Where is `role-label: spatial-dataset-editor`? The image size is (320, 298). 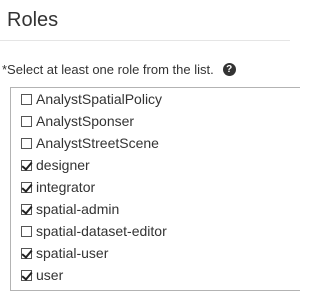 role-label: spatial-dataset-editor is located at coordinates (101, 231).